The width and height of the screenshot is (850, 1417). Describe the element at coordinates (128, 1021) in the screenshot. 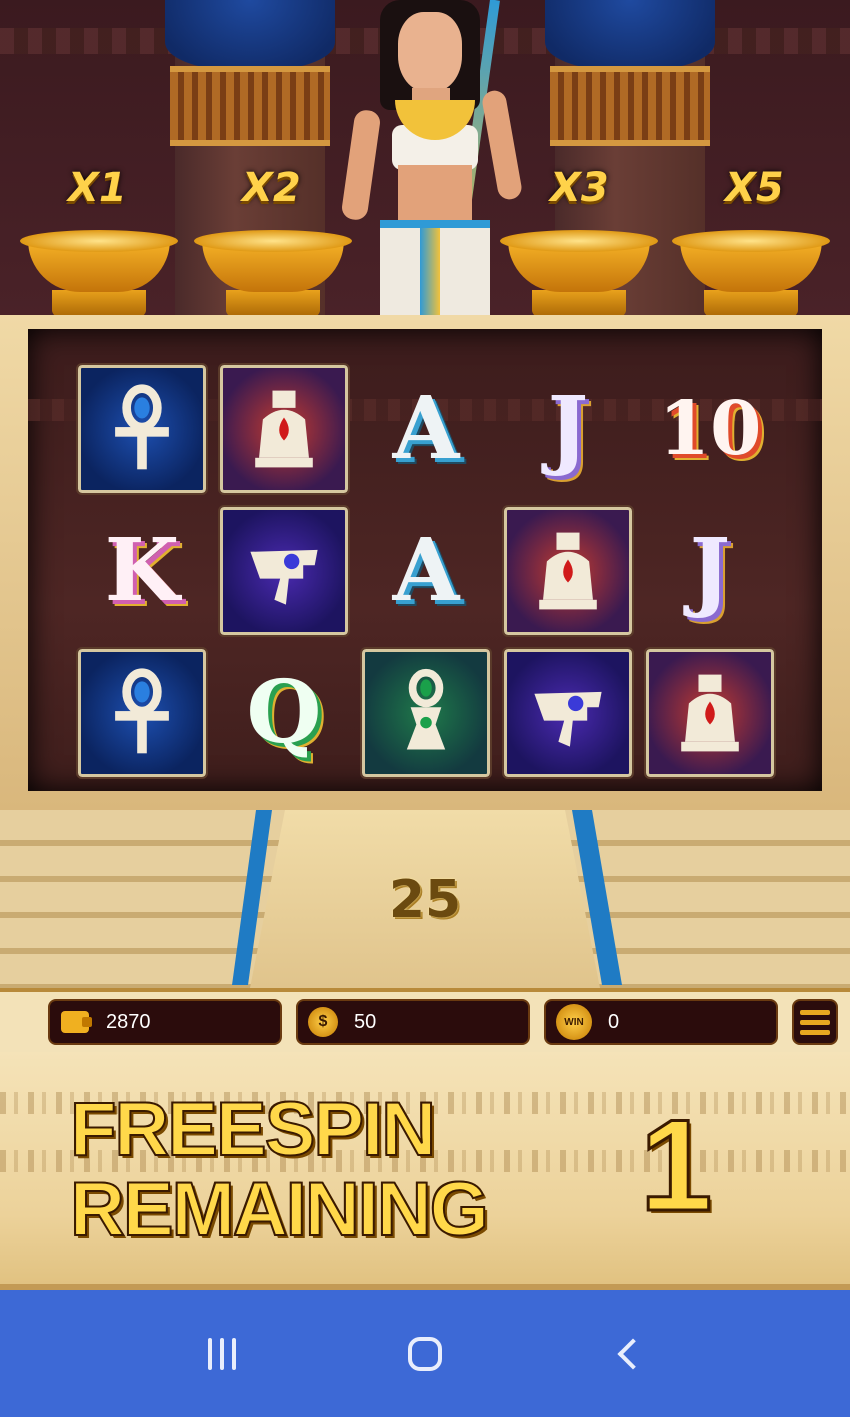

I see `balance-value: 2870` at that location.